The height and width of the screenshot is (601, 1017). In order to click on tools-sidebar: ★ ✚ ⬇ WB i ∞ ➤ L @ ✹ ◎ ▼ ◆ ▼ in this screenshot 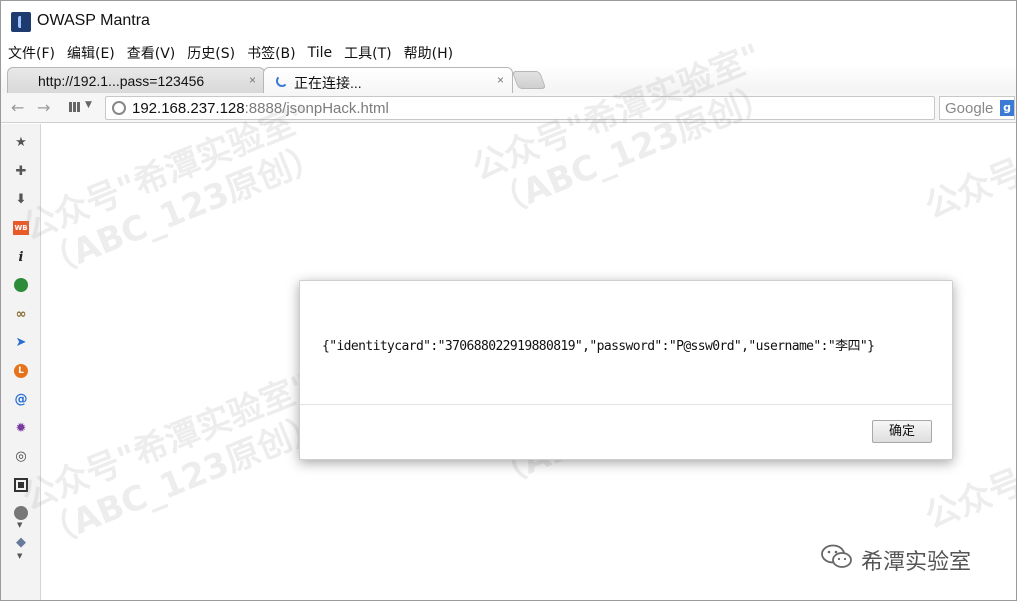, I will do `click(21, 362)`.